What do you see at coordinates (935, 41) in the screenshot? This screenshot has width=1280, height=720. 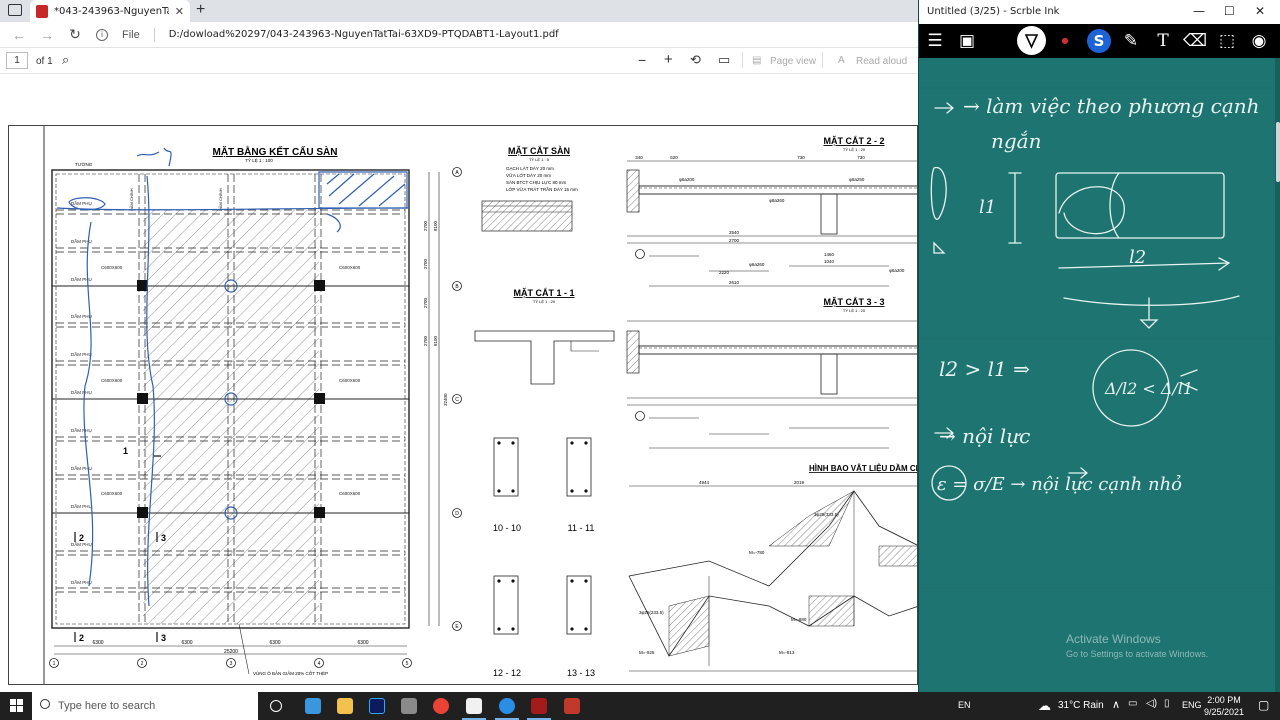 I see `menu-icon: ☰` at bounding box center [935, 41].